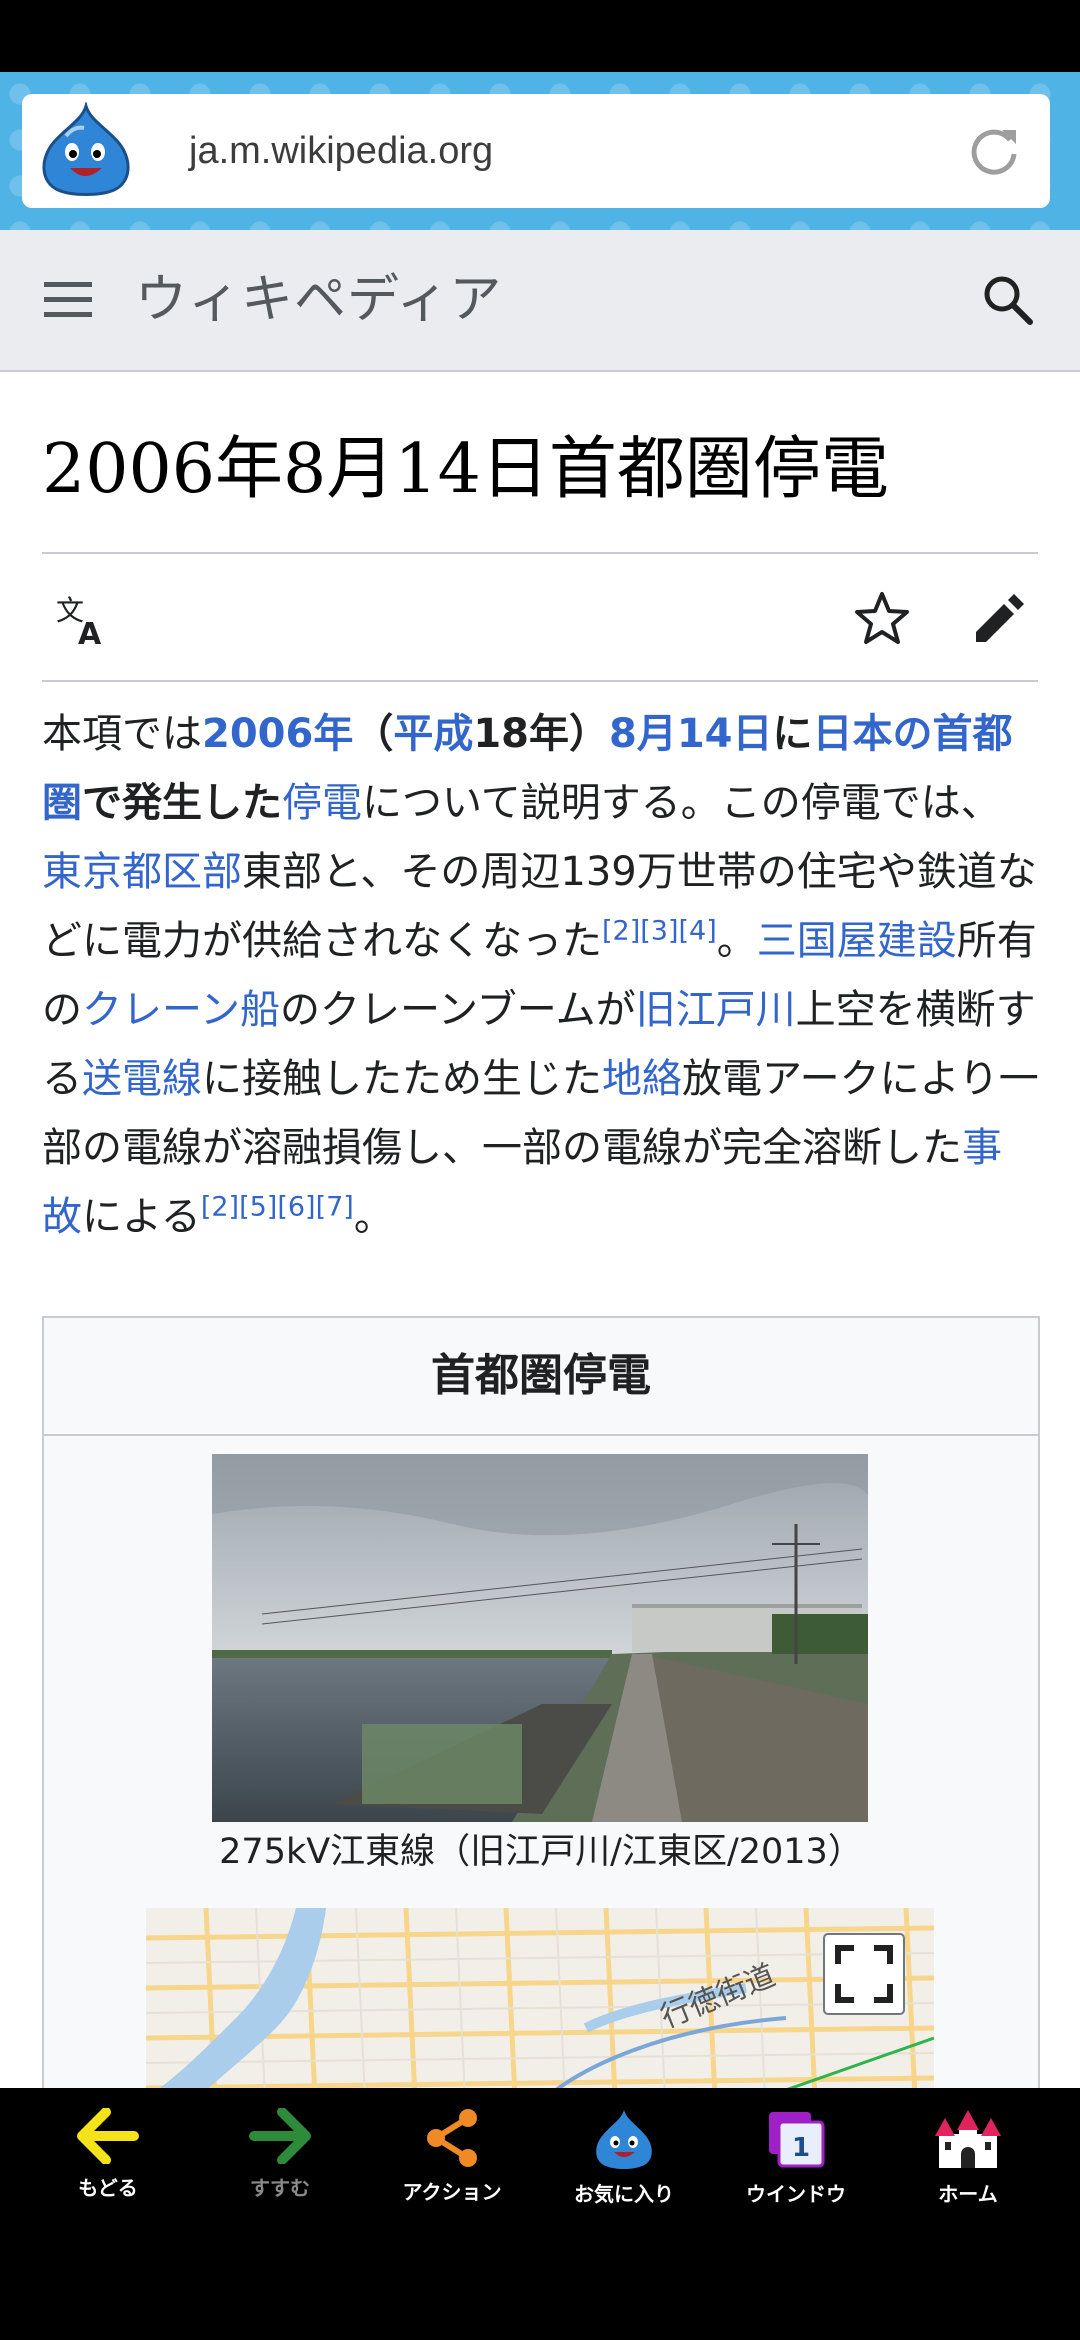 The height and width of the screenshot is (2340, 1080). I want to click on ref-2: [2], so click(621, 931).